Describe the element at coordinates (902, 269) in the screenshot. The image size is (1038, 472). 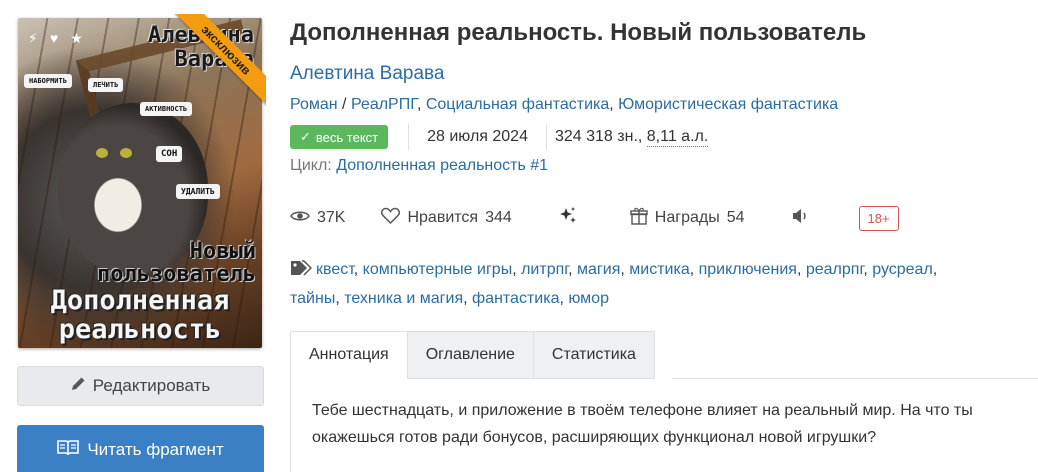
I see `tag-link: русреал` at that location.